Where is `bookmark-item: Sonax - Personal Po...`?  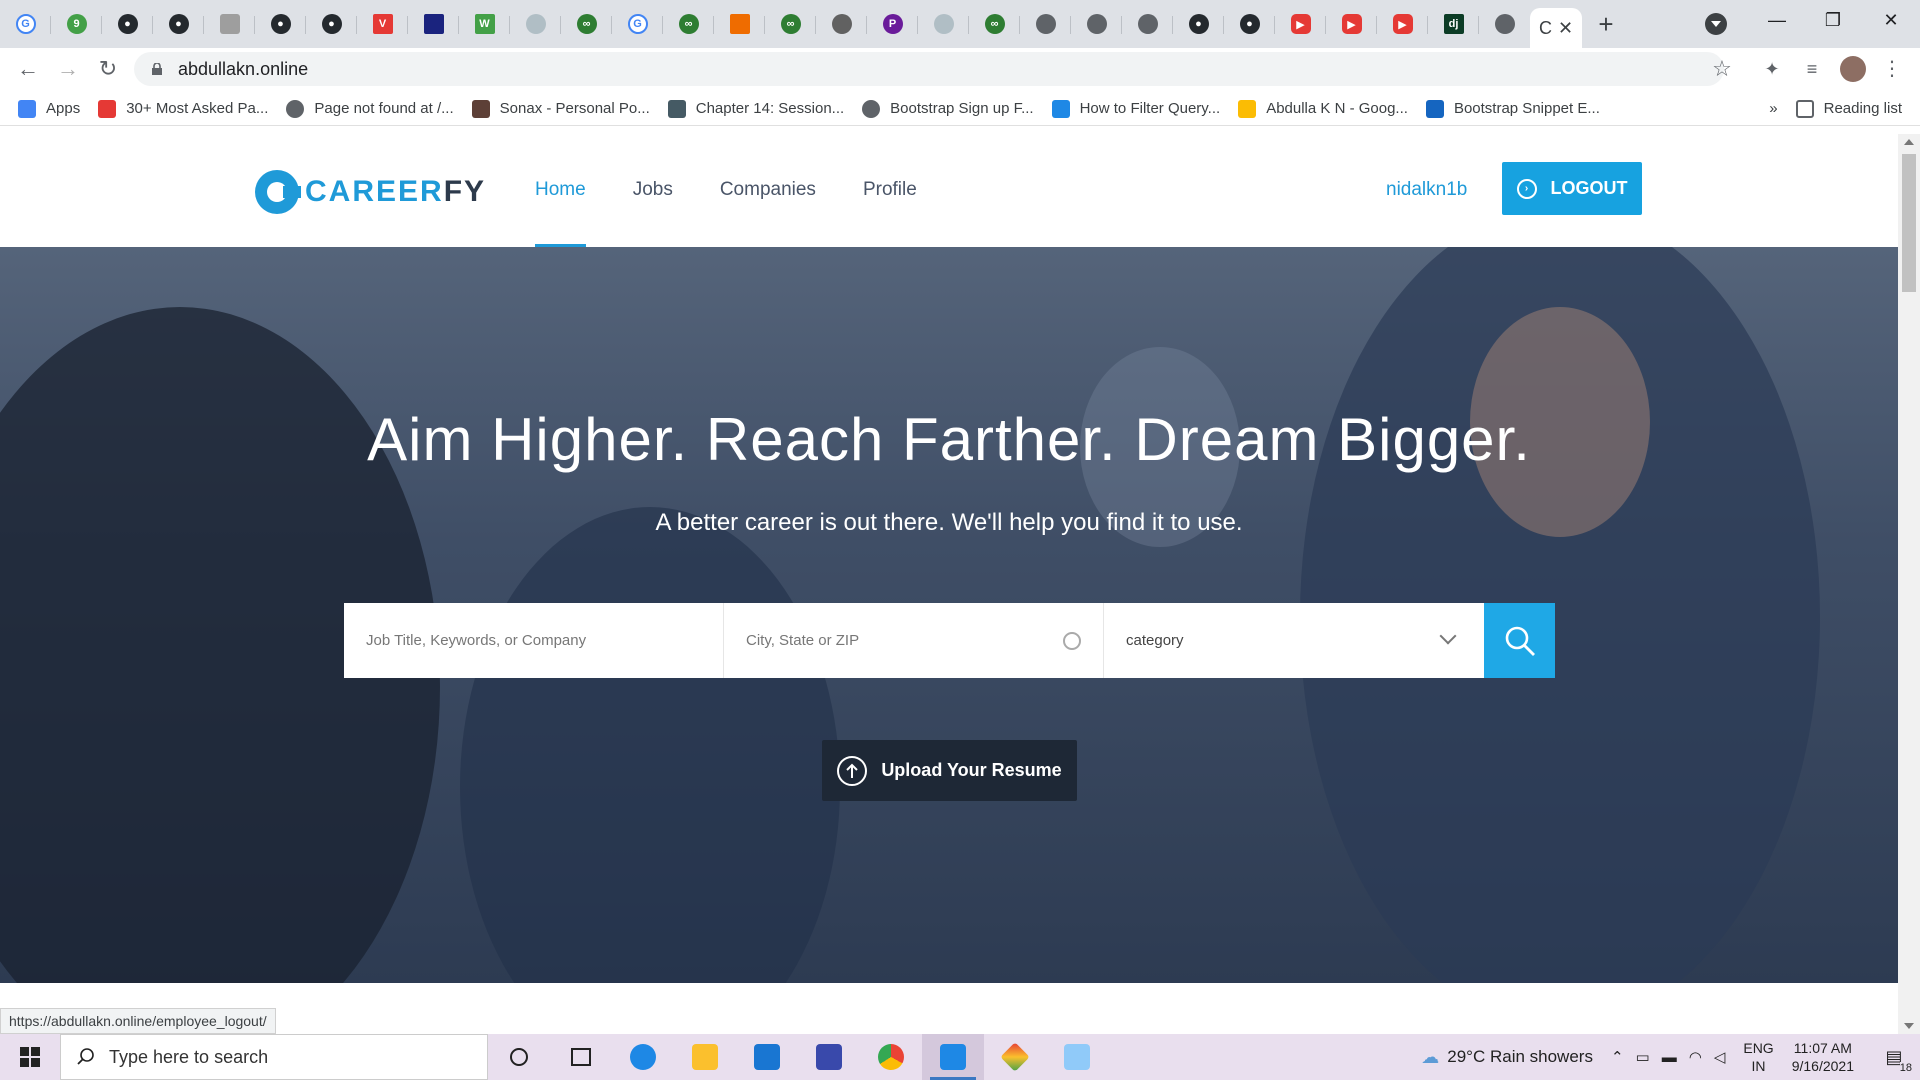
bookmark-item: Sonax - Personal Po... is located at coordinates (560, 108).